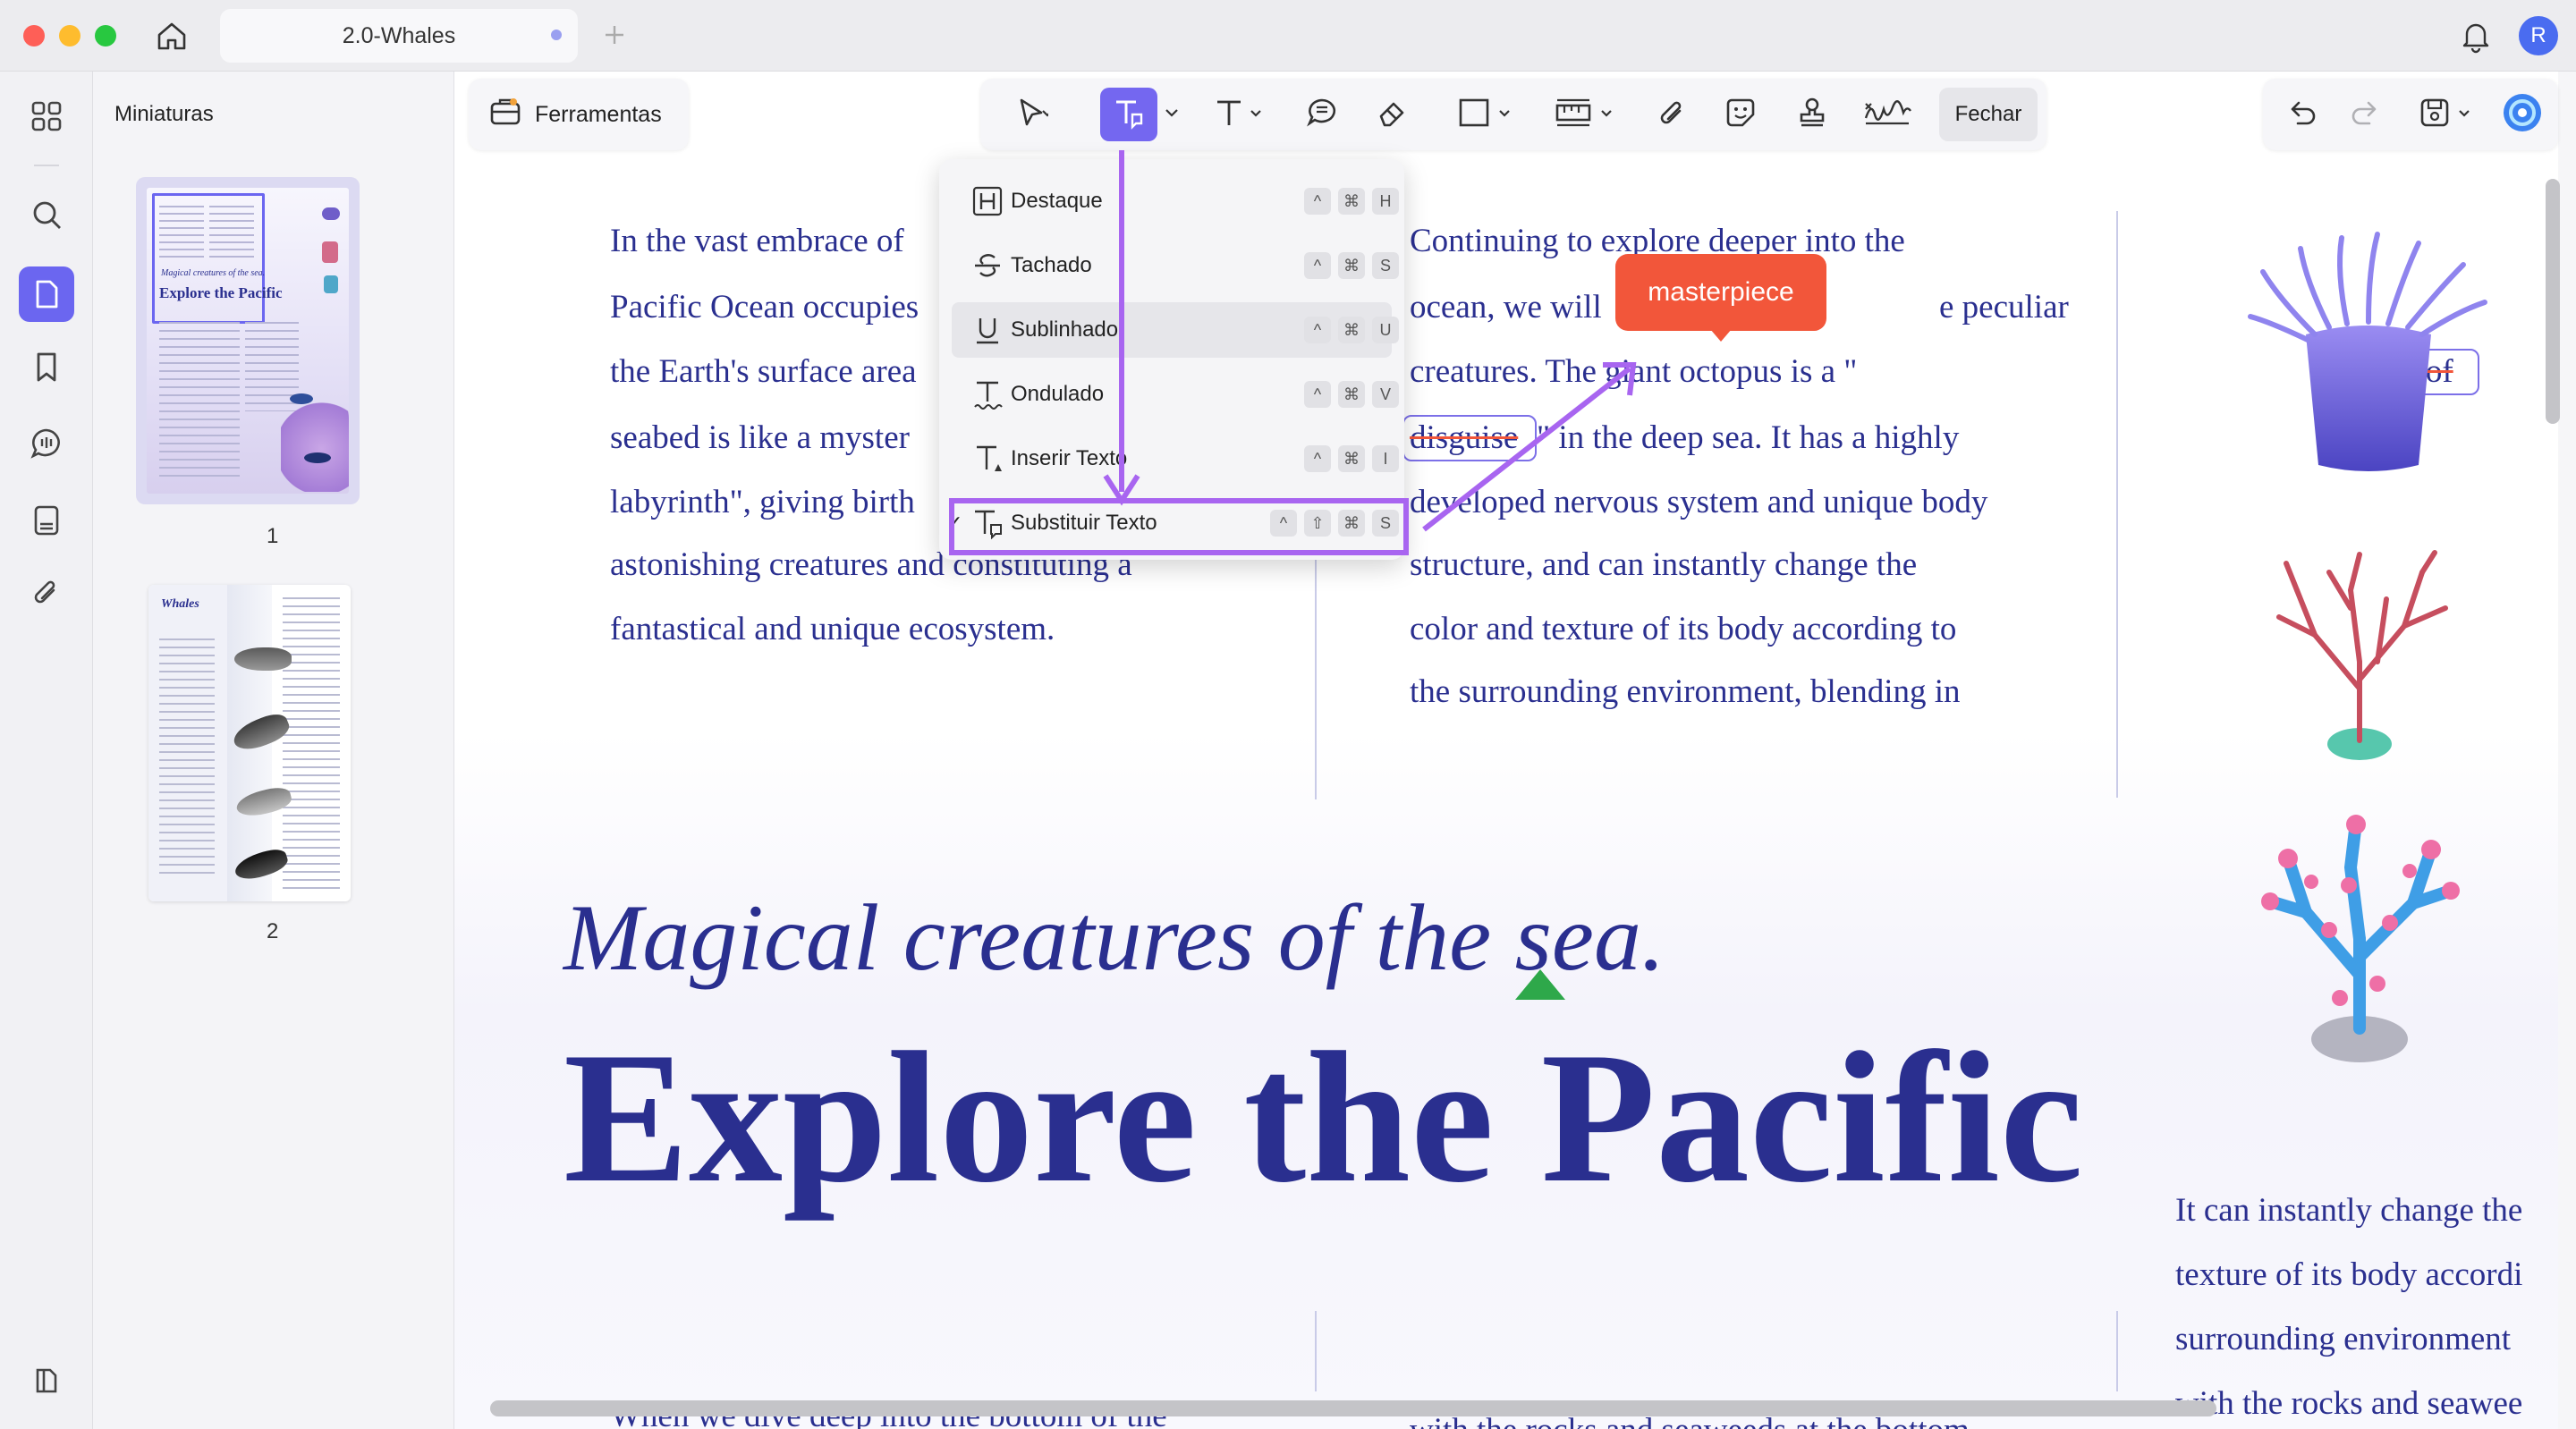 The width and height of the screenshot is (2576, 1429). I want to click on chevron-down-icon, so click(1172, 115).